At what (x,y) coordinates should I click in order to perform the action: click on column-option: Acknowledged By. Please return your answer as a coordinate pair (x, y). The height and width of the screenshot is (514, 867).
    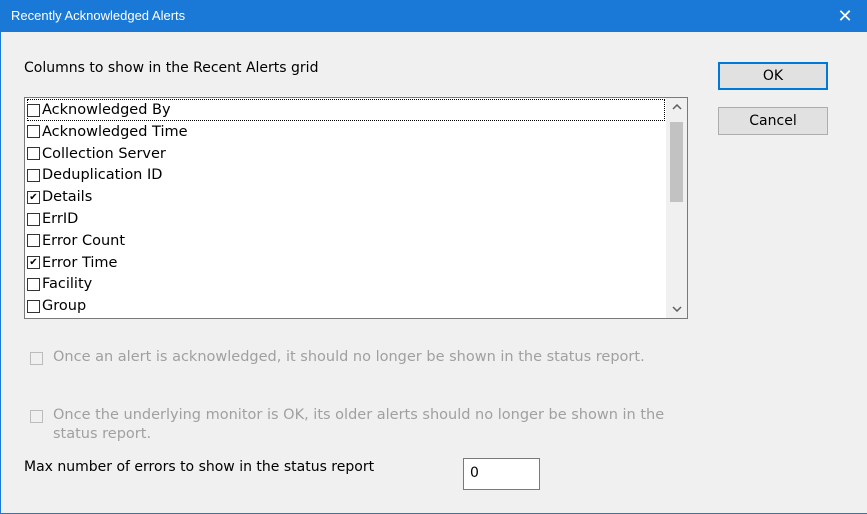
    Looking at the image, I should click on (346, 110).